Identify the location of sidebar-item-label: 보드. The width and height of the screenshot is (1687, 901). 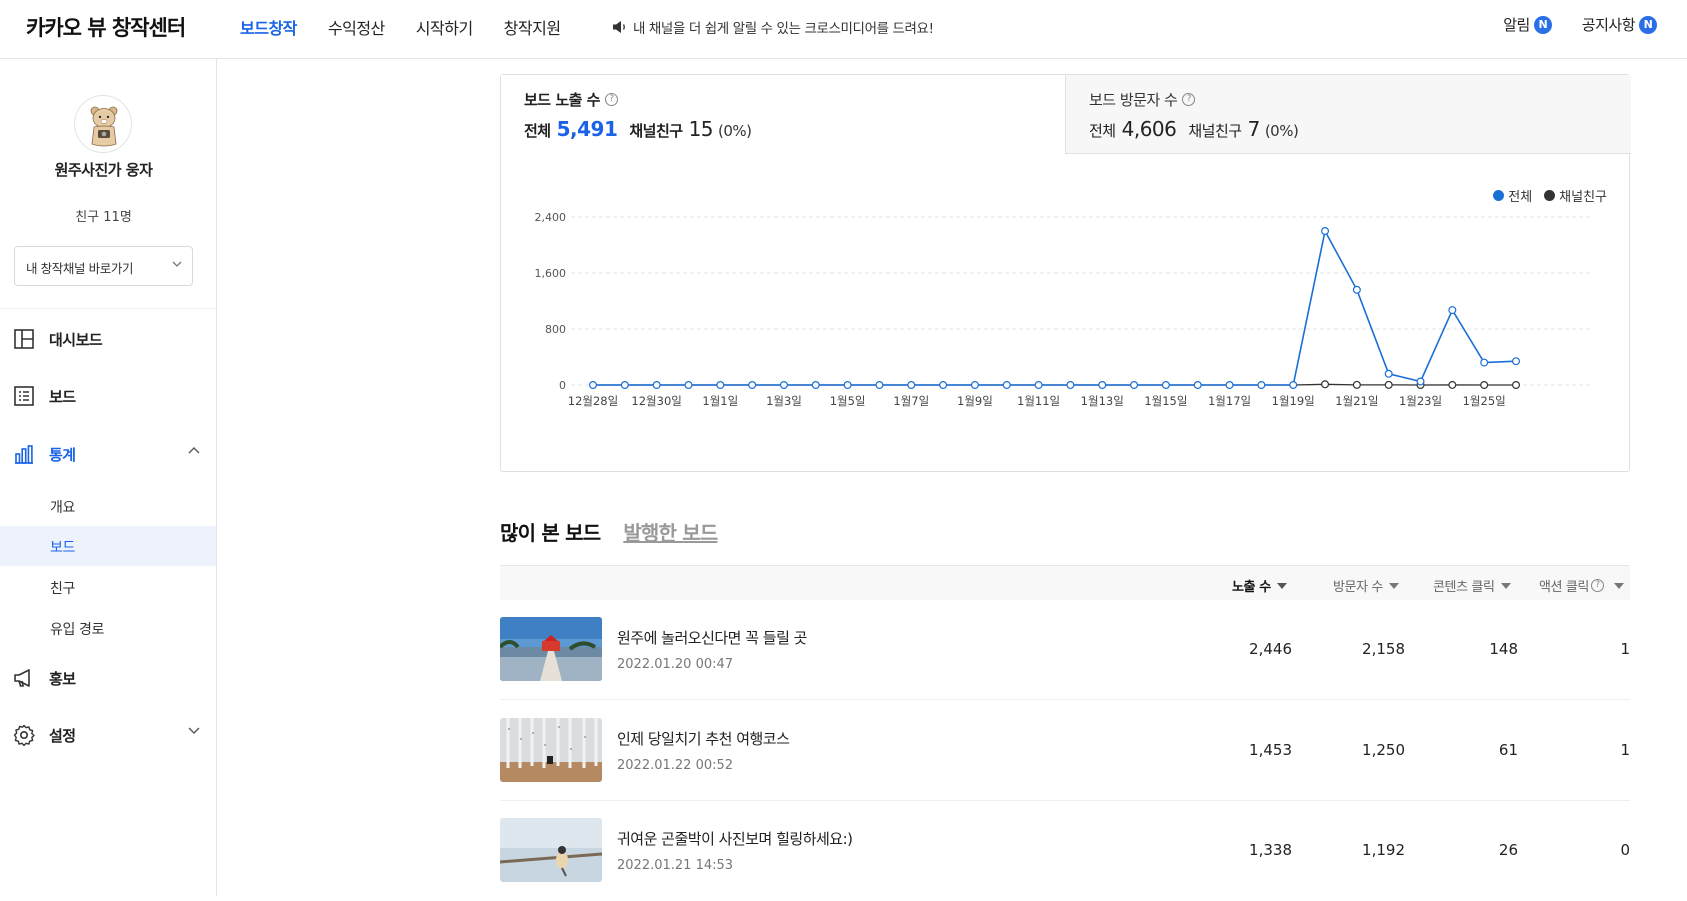
(62, 397).